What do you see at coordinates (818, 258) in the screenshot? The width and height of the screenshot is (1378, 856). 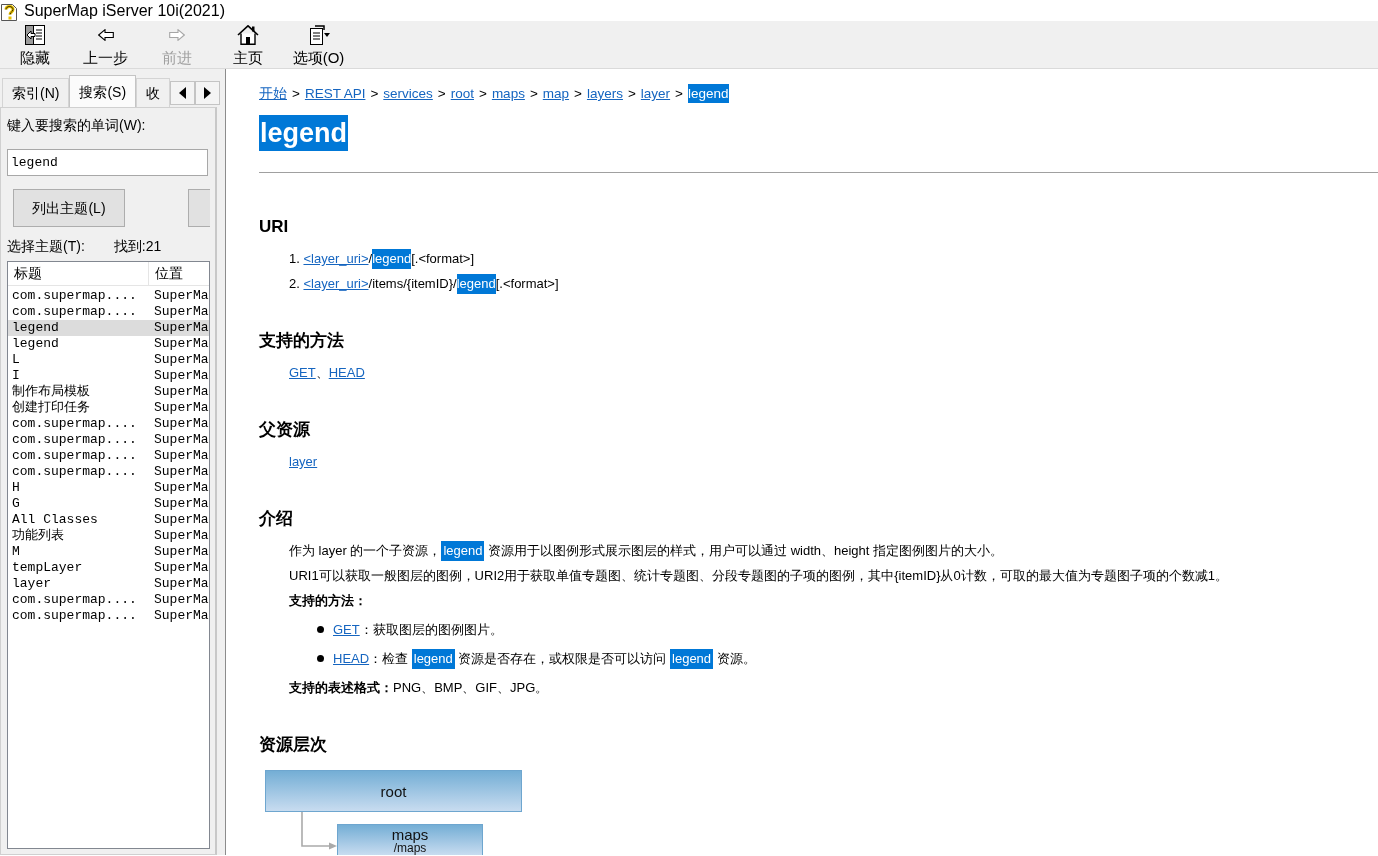 I see `uri-item: 1. <layer_uri>/legend[.<format>]` at bounding box center [818, 258].